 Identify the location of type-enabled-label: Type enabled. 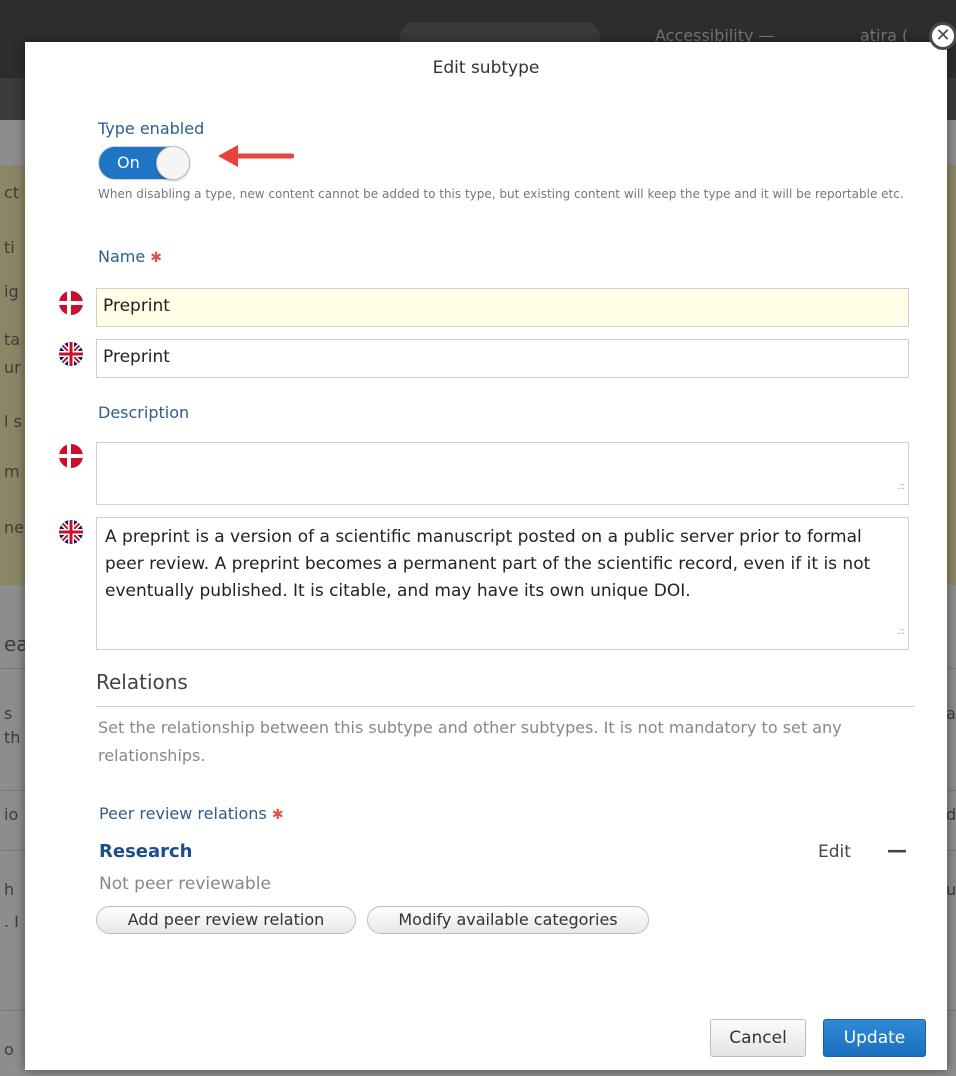
(151, 128).